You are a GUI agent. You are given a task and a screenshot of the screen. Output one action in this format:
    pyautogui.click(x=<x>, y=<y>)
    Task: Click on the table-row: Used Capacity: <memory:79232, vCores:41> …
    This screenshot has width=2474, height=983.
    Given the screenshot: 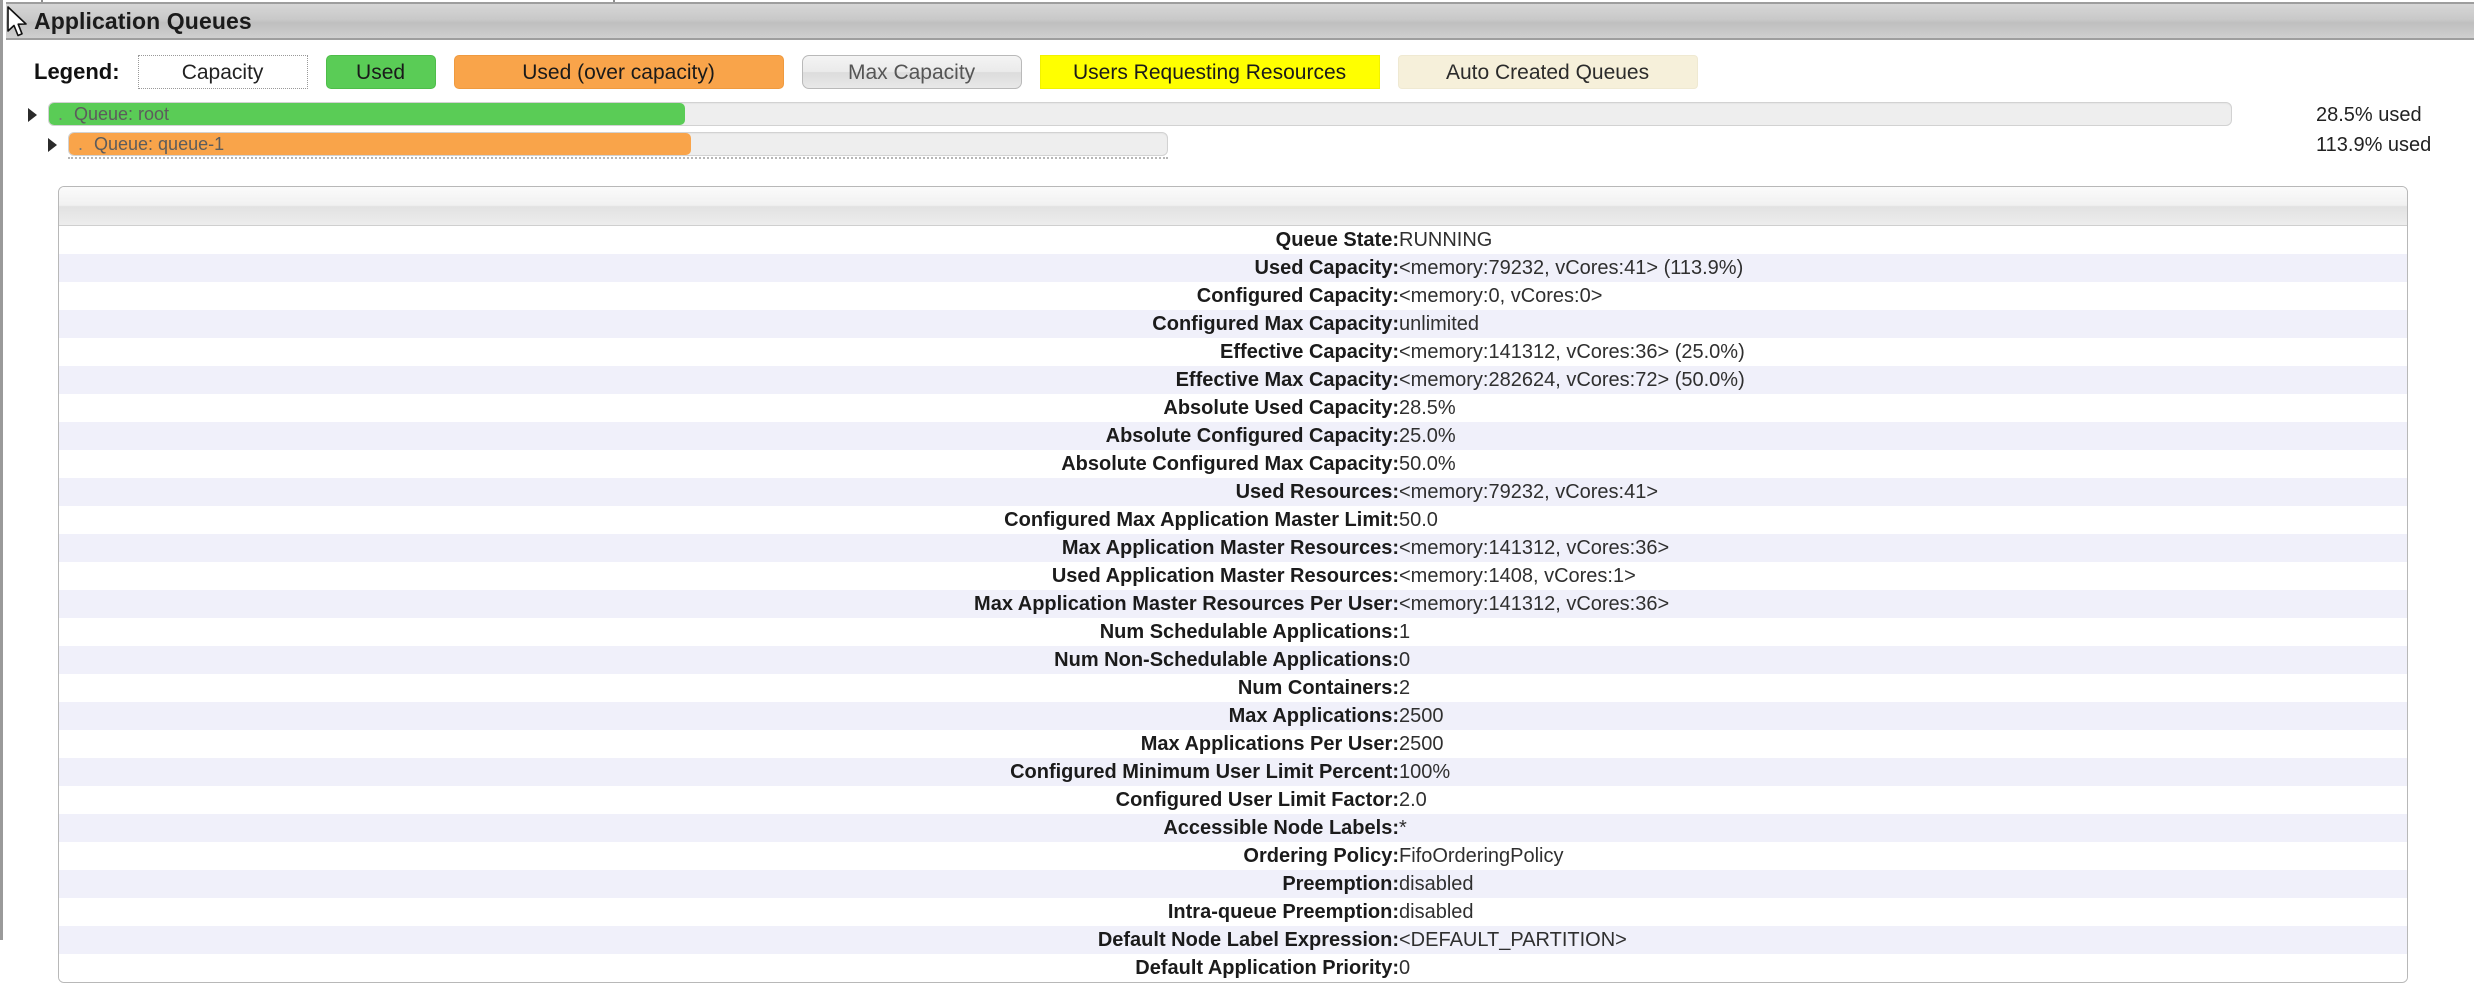 What is the action you would take?
    pyautogui.click(x=1233, y=268)
    